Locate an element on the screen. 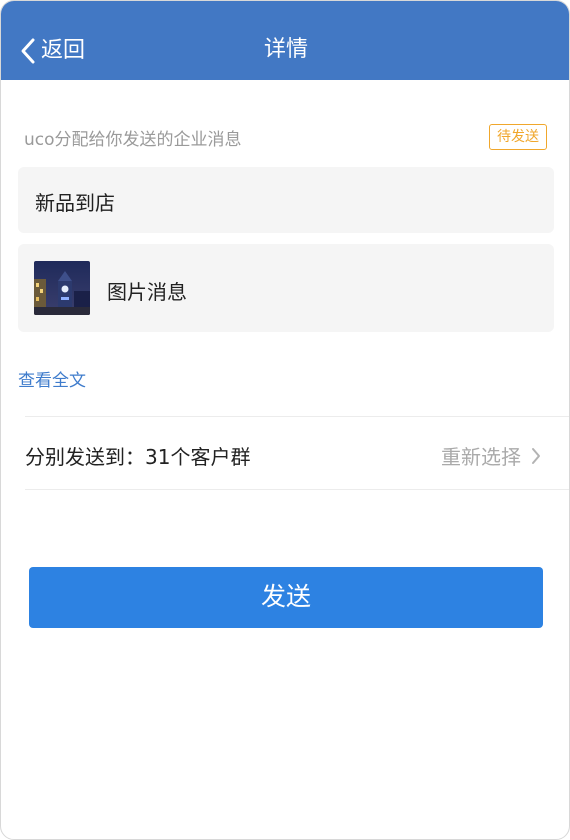 This screenshot has height=840, width=570. image-message-label: 图片消息 is located at coordinates (147, 292).